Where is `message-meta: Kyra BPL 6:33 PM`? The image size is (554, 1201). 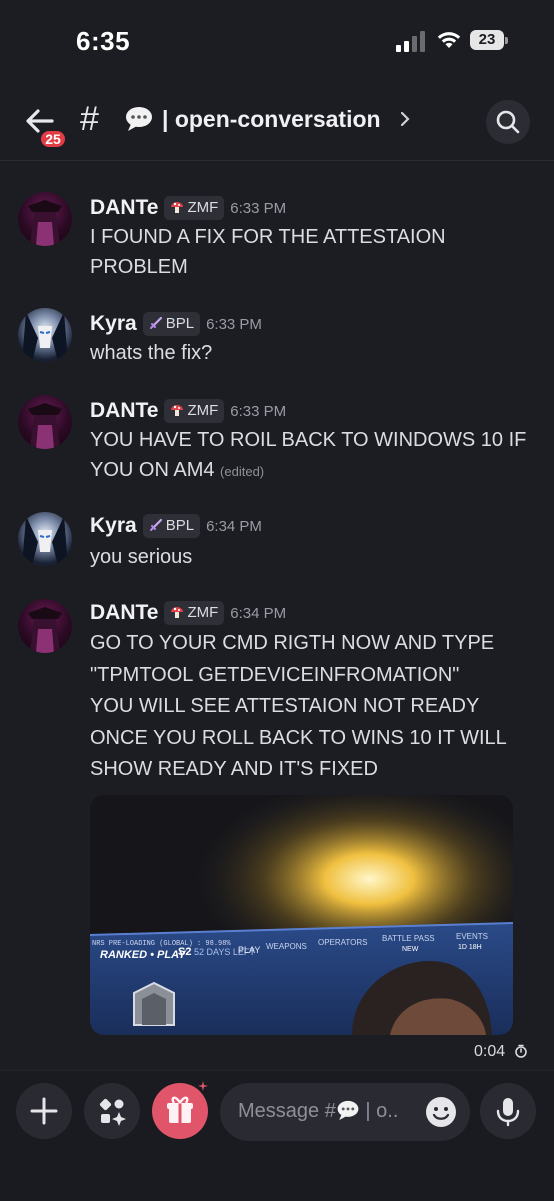
message-meta: Kyra BPL 6:33 PM is located at coordinates (176, 326).